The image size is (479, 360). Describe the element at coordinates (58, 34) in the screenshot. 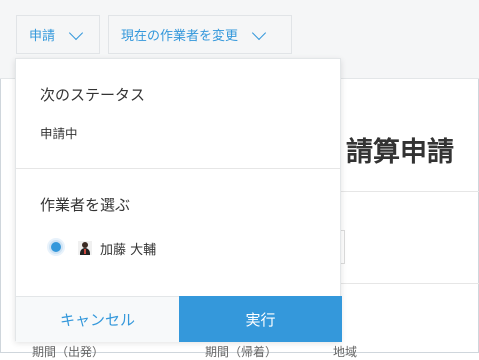

I see `apply-dropdown-button: 申請` at that location.